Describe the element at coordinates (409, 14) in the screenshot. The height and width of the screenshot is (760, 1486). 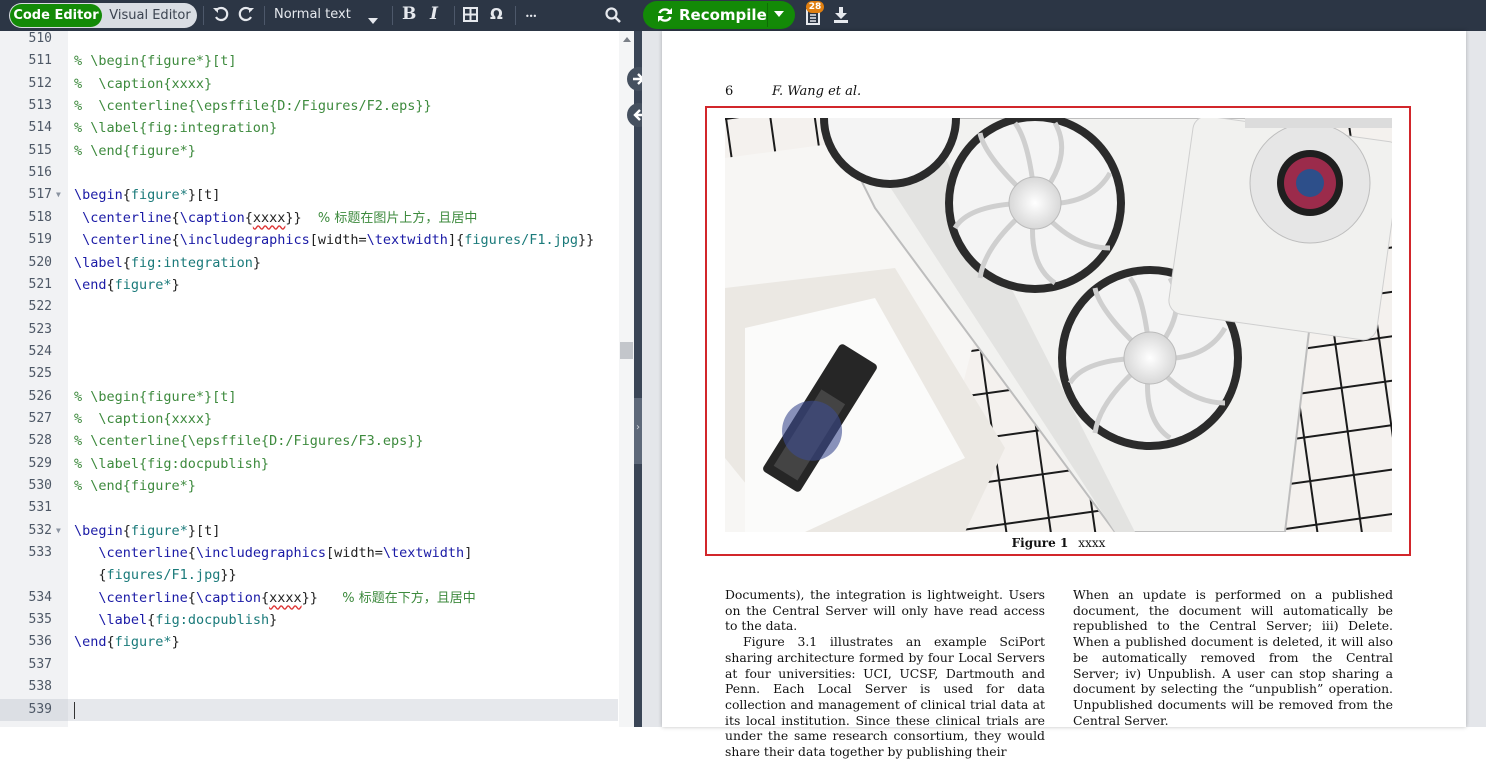
I see `bold-button: B` at that location.